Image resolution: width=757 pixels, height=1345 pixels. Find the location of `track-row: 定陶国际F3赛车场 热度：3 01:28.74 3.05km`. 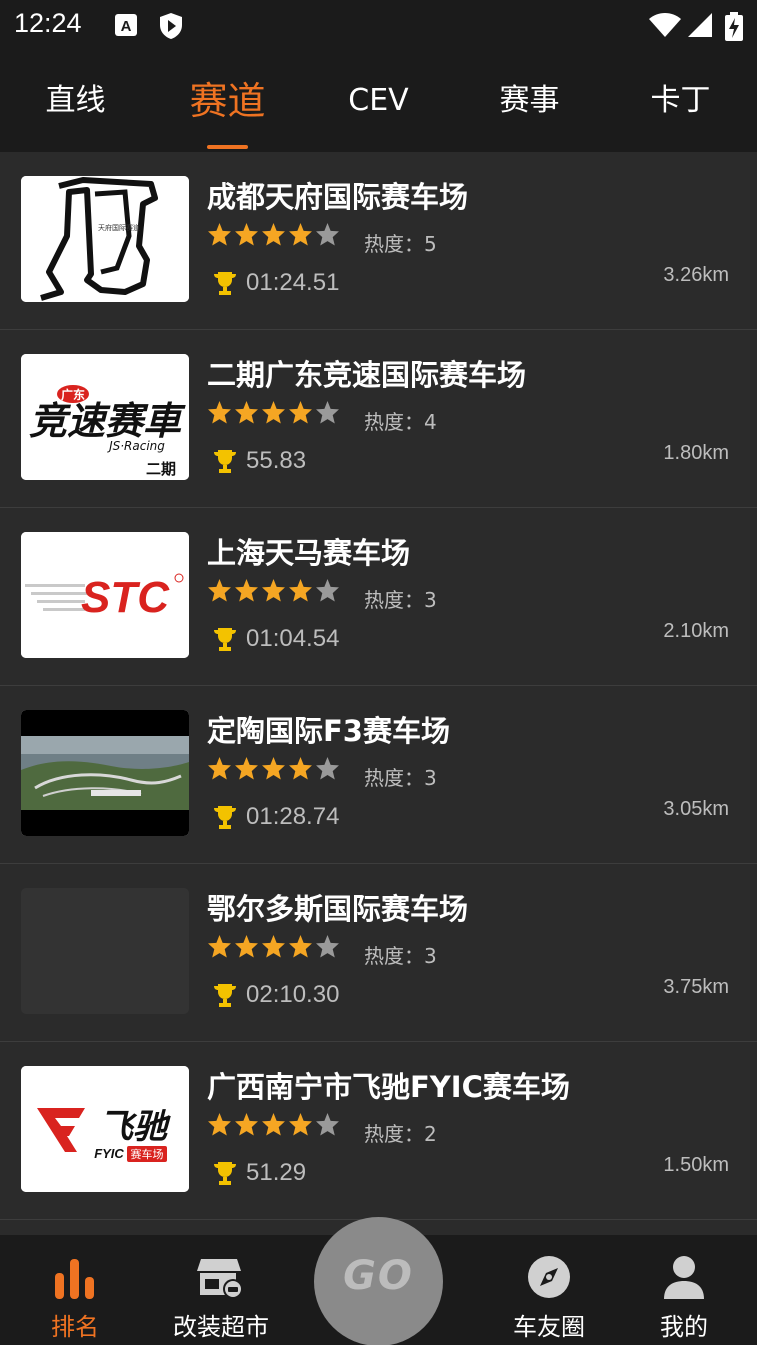

track-row: 定陶国际F3赛车场 热度：3 01:28.74 3.05km is located at coordinates (378, 775).